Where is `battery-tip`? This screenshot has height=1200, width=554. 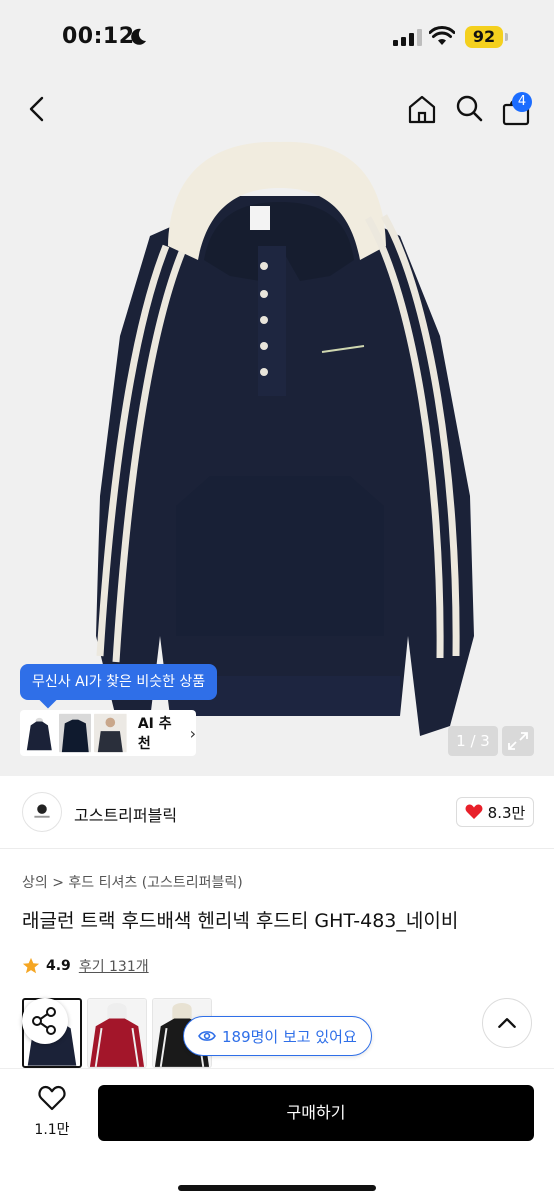
battery-tip is located at coordinates (506, 37).